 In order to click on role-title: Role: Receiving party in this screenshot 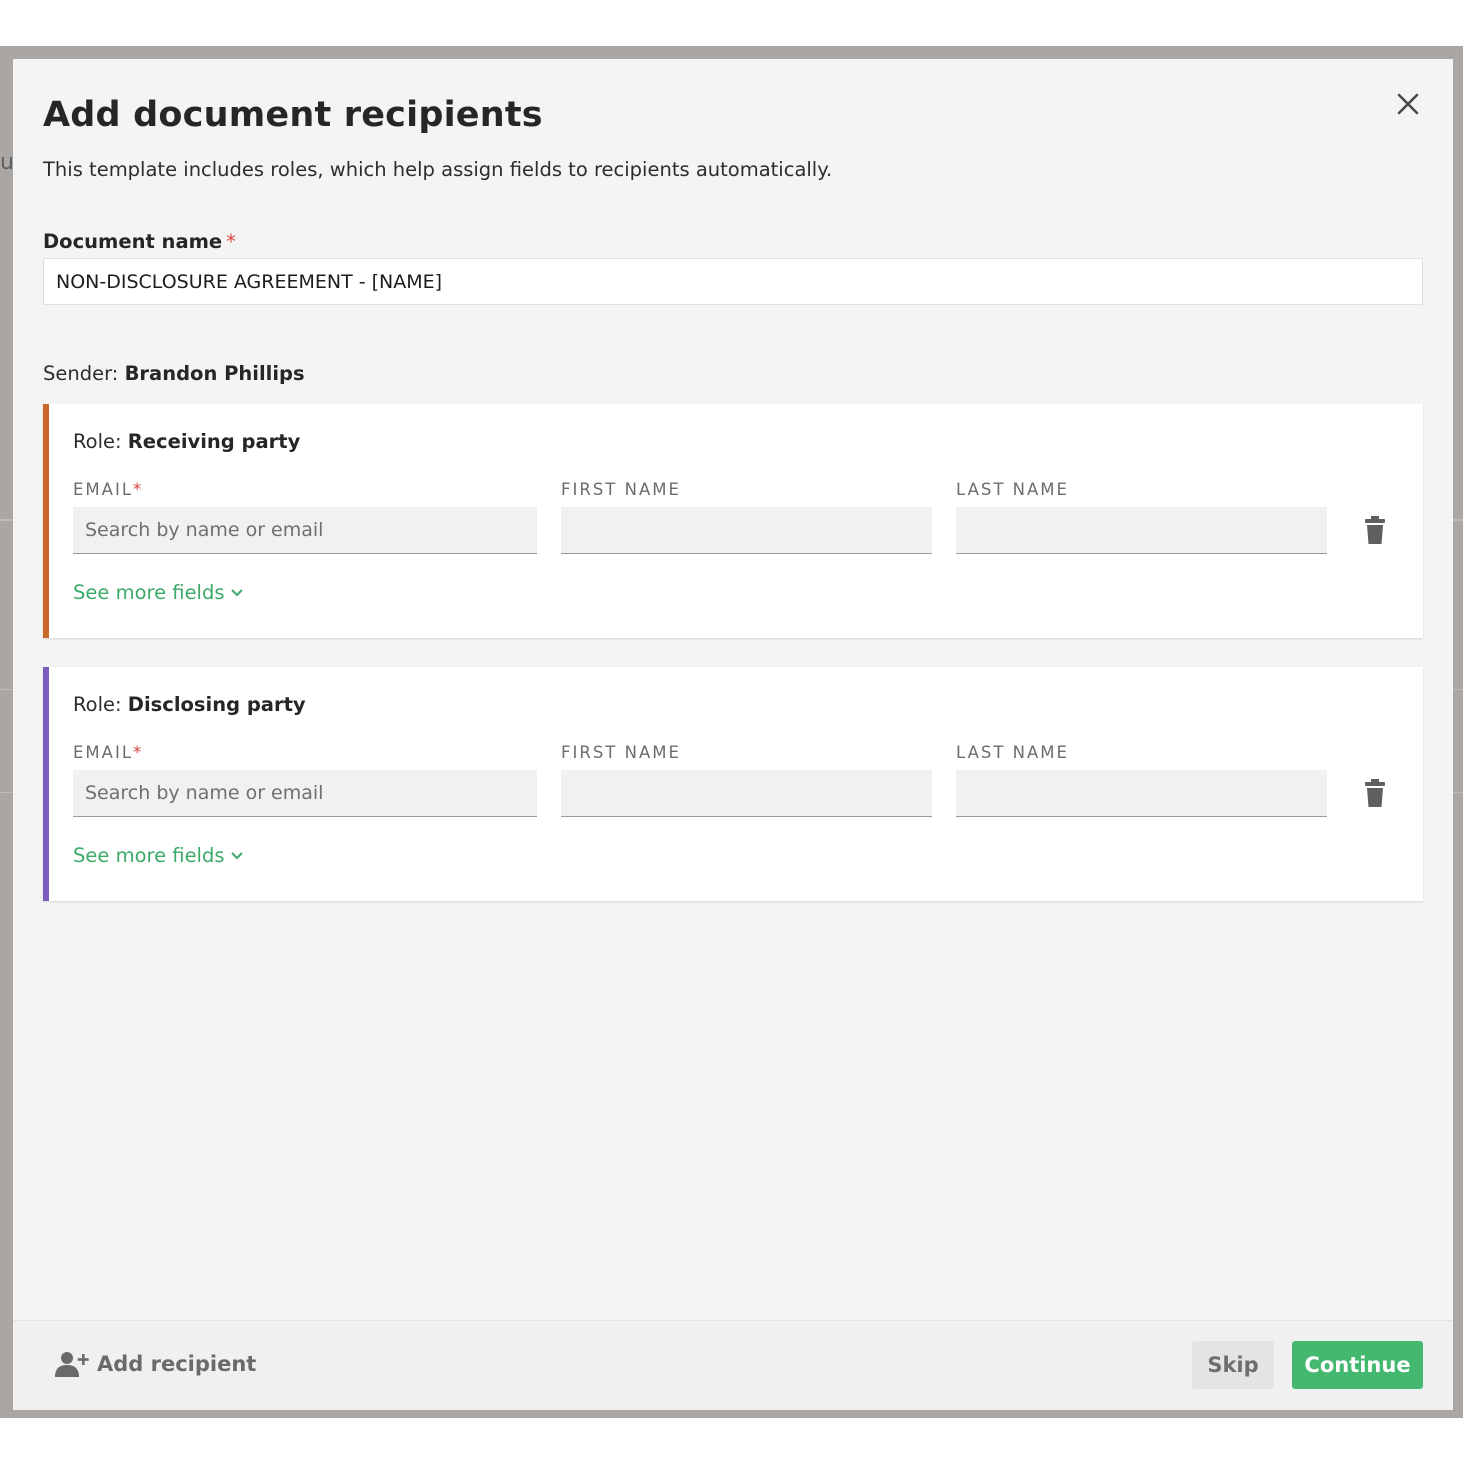, I will do `click(186, 441)`.